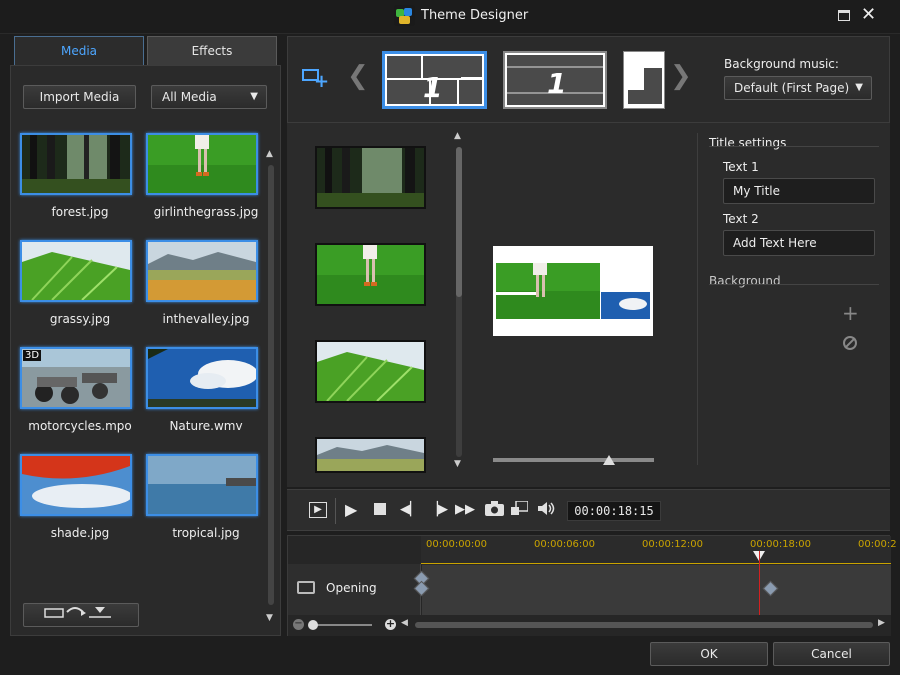  What do you see at coordinates (520, 510) in the screenshot?
I see `pip-icon` at bounding box center [520, 510].